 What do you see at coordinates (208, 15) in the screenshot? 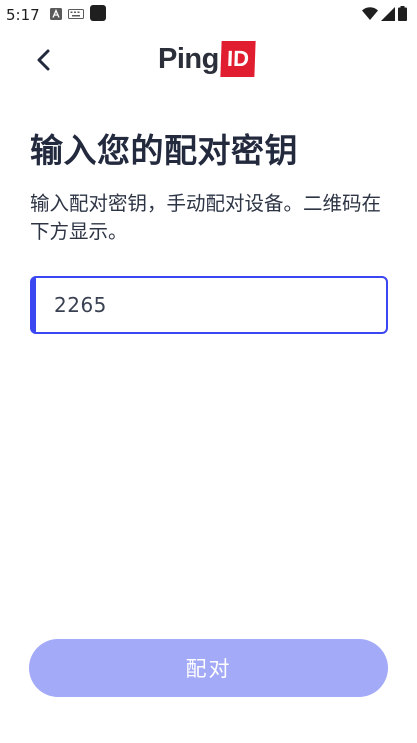
I see `status-bar: 5:17` at bounding box center [208, 15].